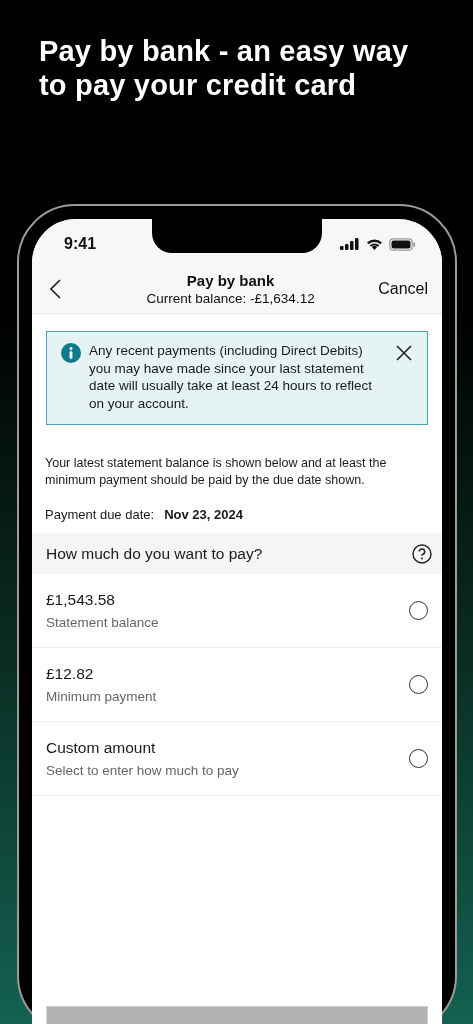  What do you see at coordinates (237, 685) in the screenshot?
I see `payment-option: £12.82 Minimum payment` at bounding box center [237, 685].